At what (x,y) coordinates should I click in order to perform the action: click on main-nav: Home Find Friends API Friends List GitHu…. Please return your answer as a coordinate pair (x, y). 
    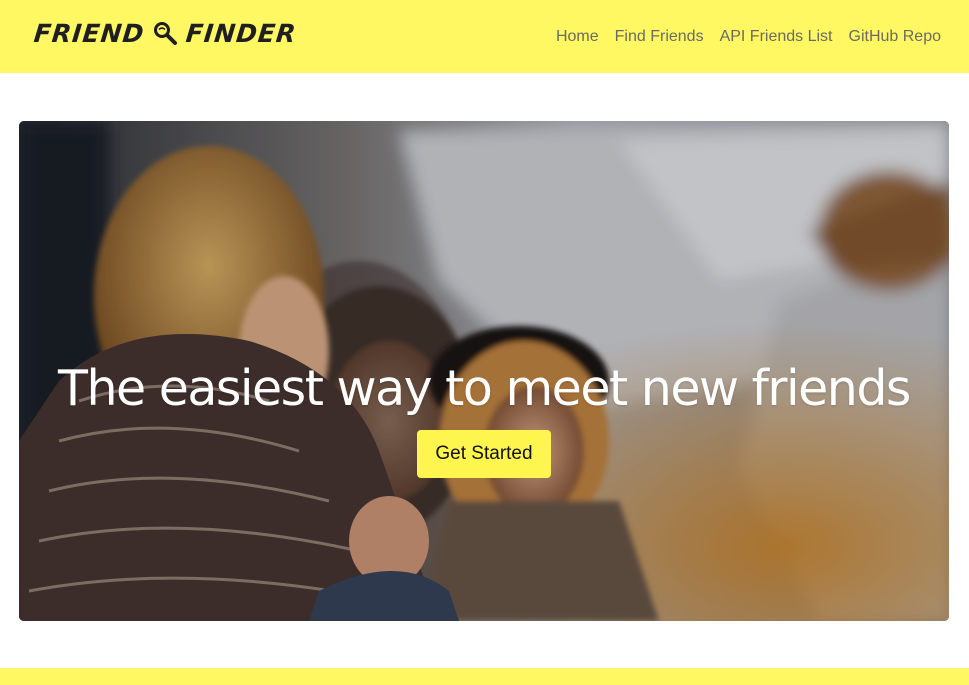
    Looking at the image, I should click on (748, 37).